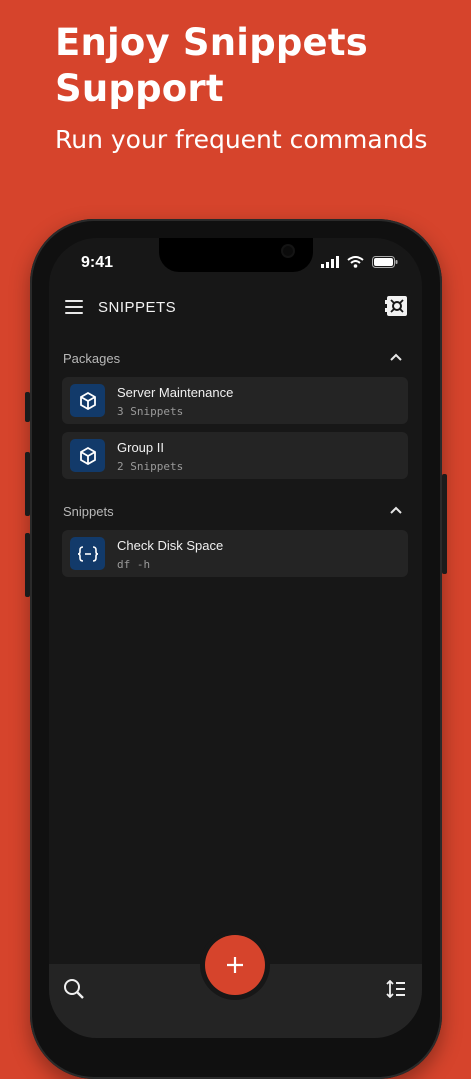  I want to click on phone-power-button, so click(444, 524).